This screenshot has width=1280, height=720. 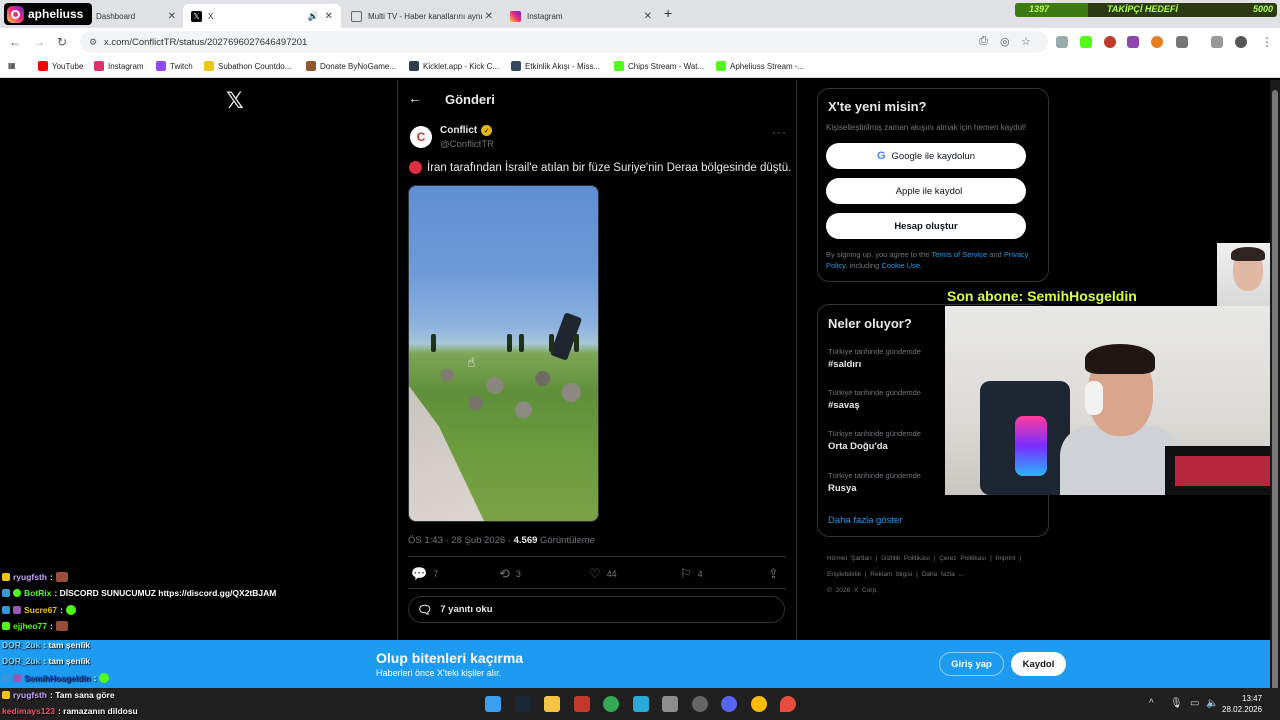 What do you see at coordinates (668, 13) in the screenshot?
I see `new-tab-button: +` at bounding box center [668, 13].